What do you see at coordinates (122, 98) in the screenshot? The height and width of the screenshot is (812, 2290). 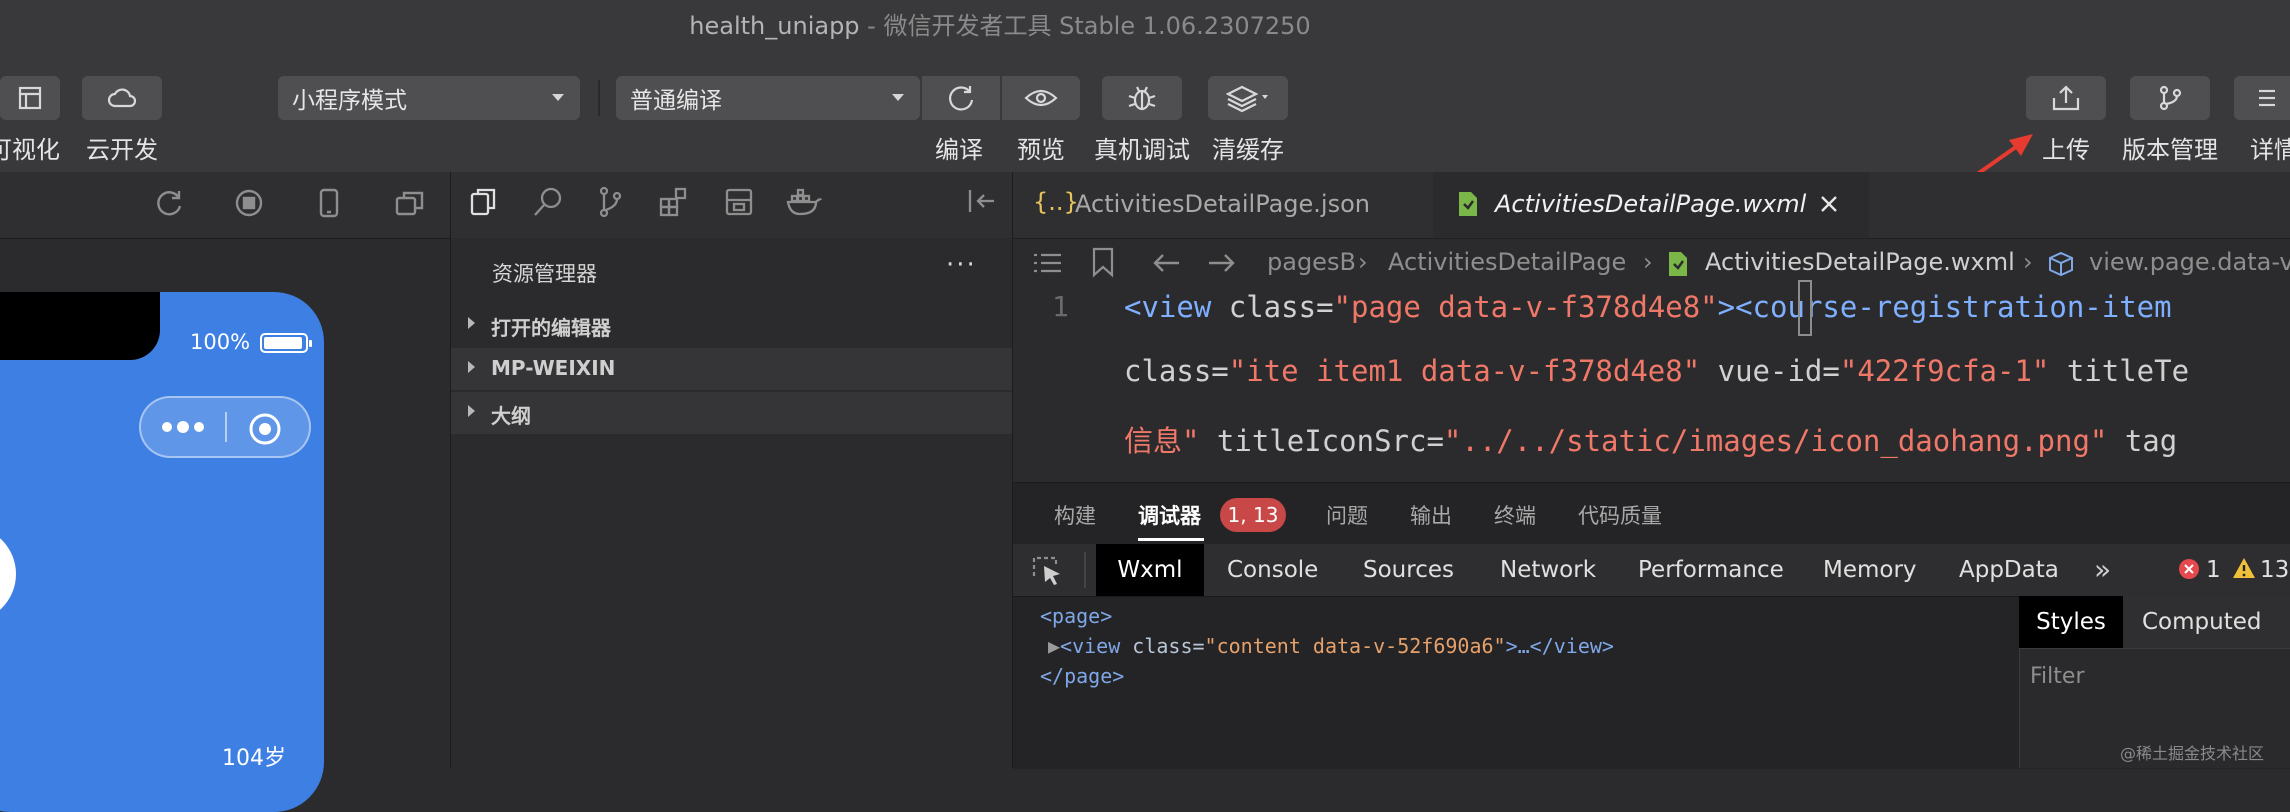 I see `cloud-button` at bounding box center [122, 98].